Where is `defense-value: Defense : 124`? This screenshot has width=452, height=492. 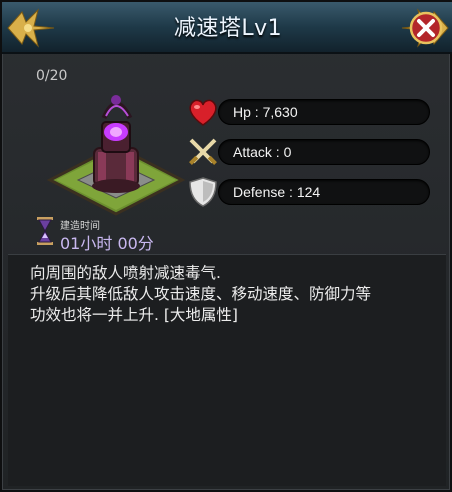
defense-value: Defense : 124 is located at coordinates (277, 192).